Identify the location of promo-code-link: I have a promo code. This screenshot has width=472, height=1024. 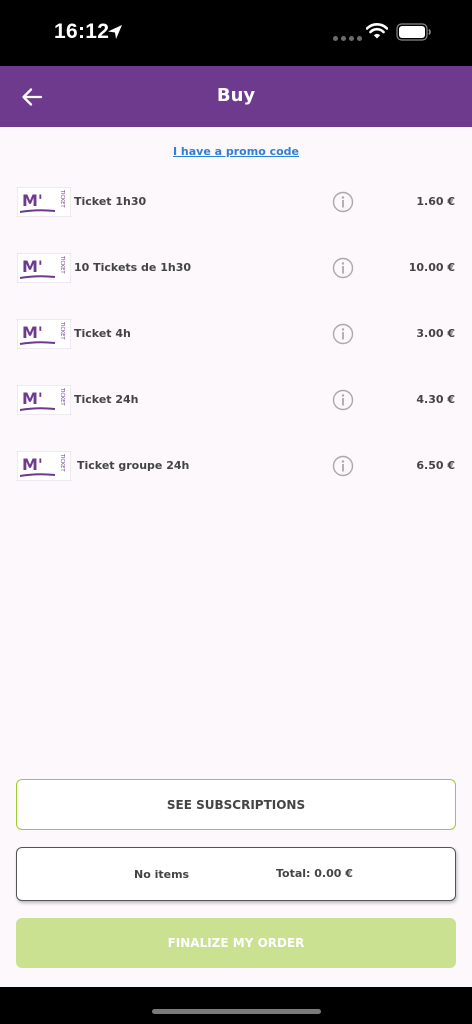
(236, 151).